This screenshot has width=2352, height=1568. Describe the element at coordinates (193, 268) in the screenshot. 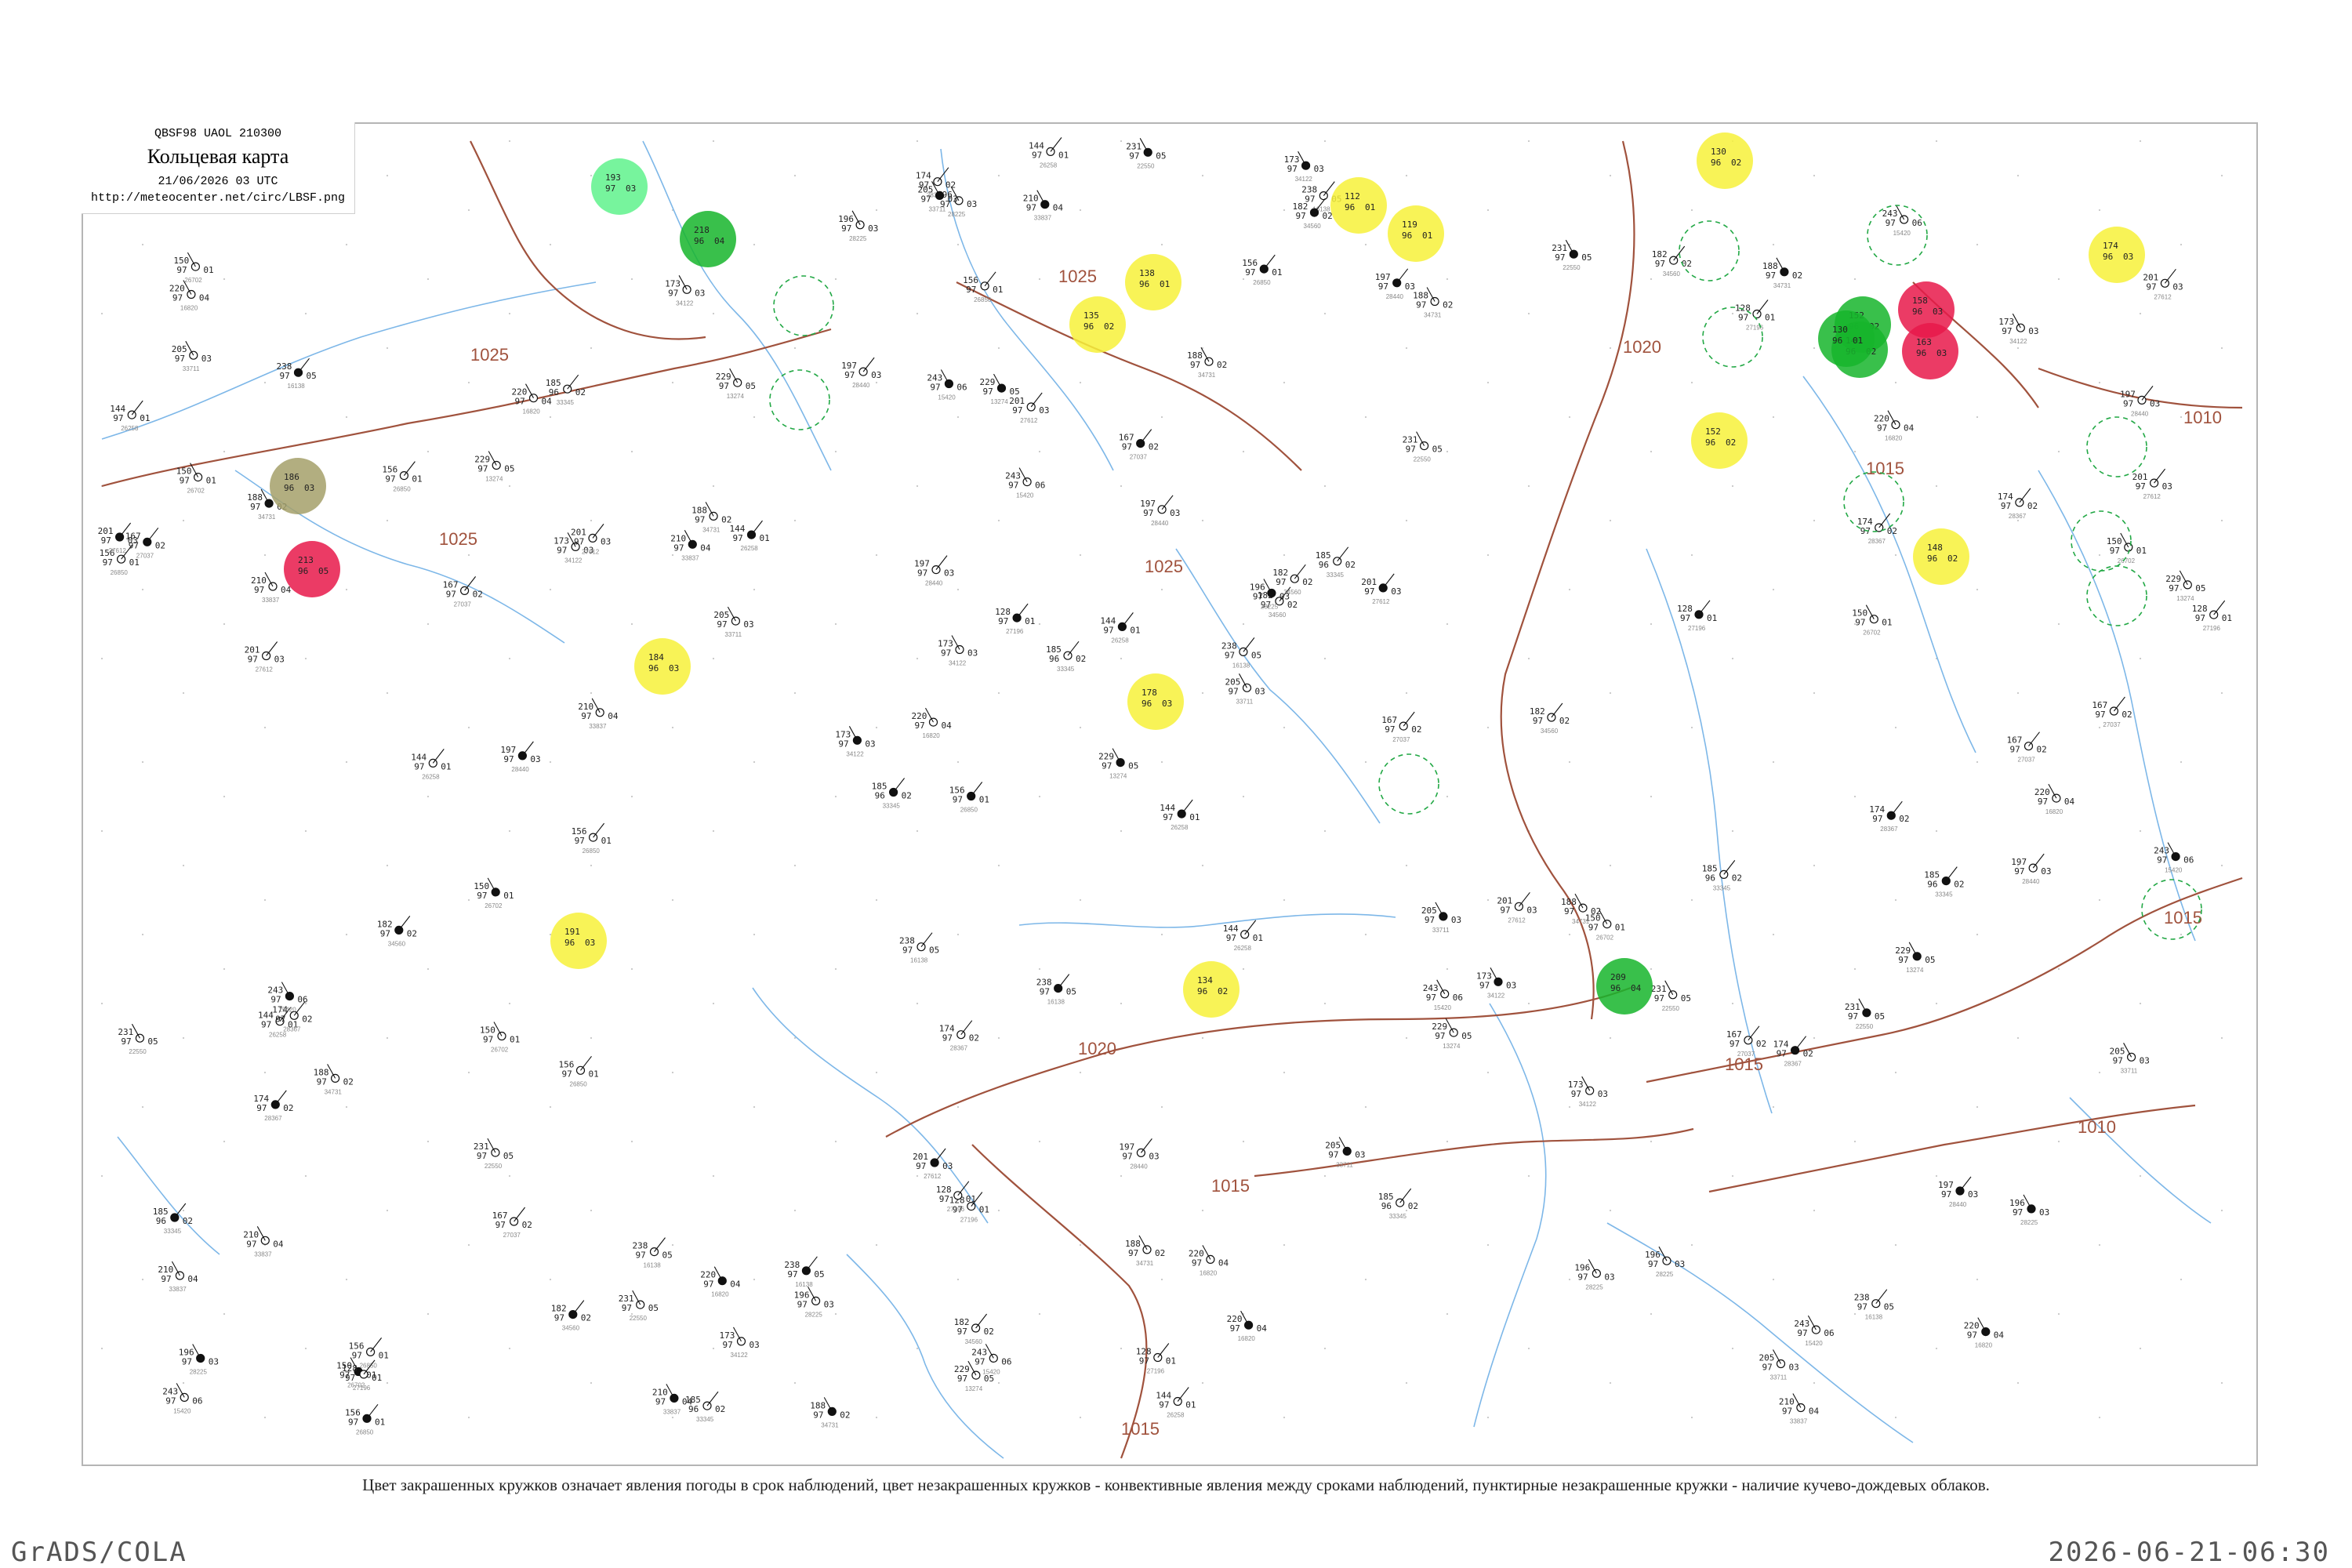

I see `station-model: 15097 0126702` at that location.